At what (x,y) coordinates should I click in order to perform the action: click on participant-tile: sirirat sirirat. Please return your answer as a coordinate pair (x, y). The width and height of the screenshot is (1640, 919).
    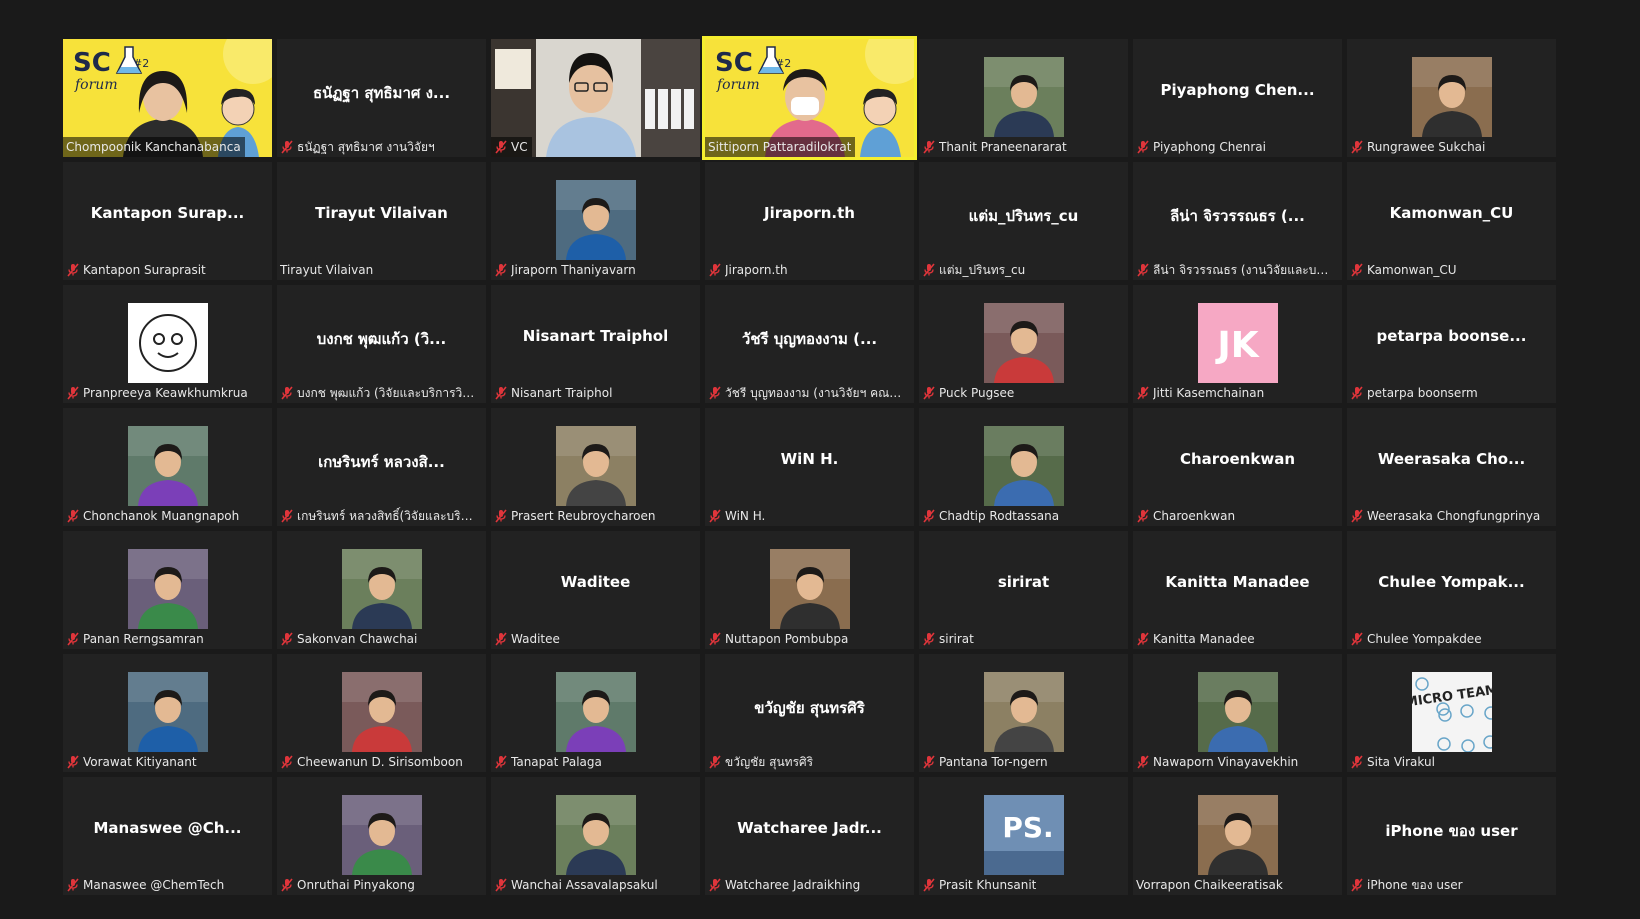
    Looking at the image, I should click on (1023, 590).